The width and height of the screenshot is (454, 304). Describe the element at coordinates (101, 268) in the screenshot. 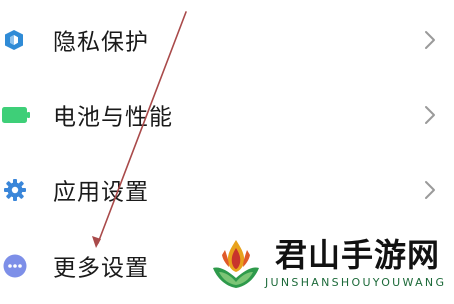

I see `settings-item-label: 更多设置` at that location.